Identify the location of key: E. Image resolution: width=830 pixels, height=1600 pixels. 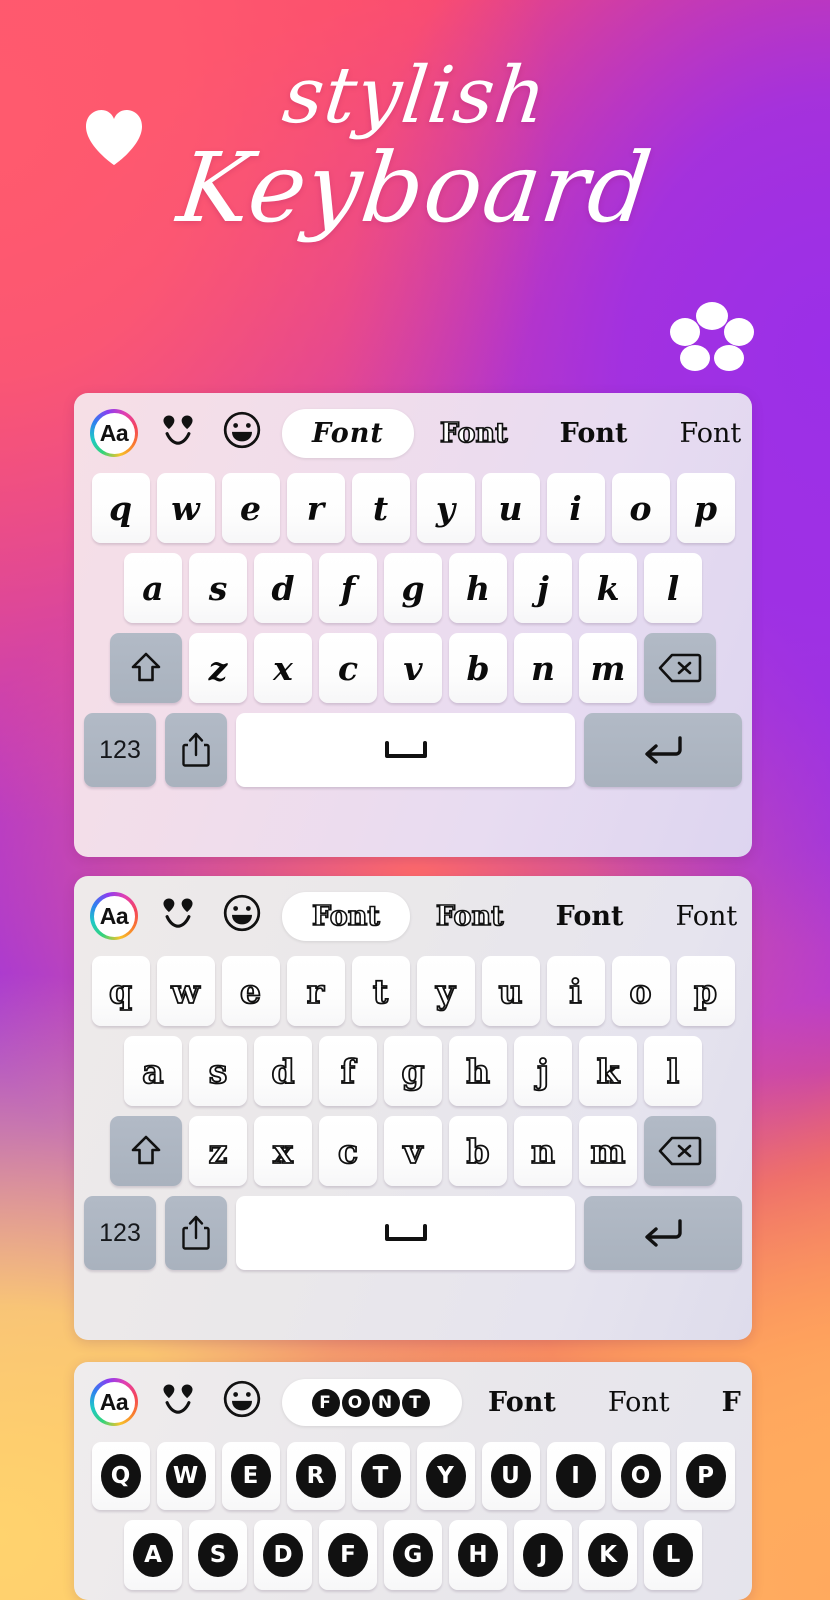
(250, 1476).